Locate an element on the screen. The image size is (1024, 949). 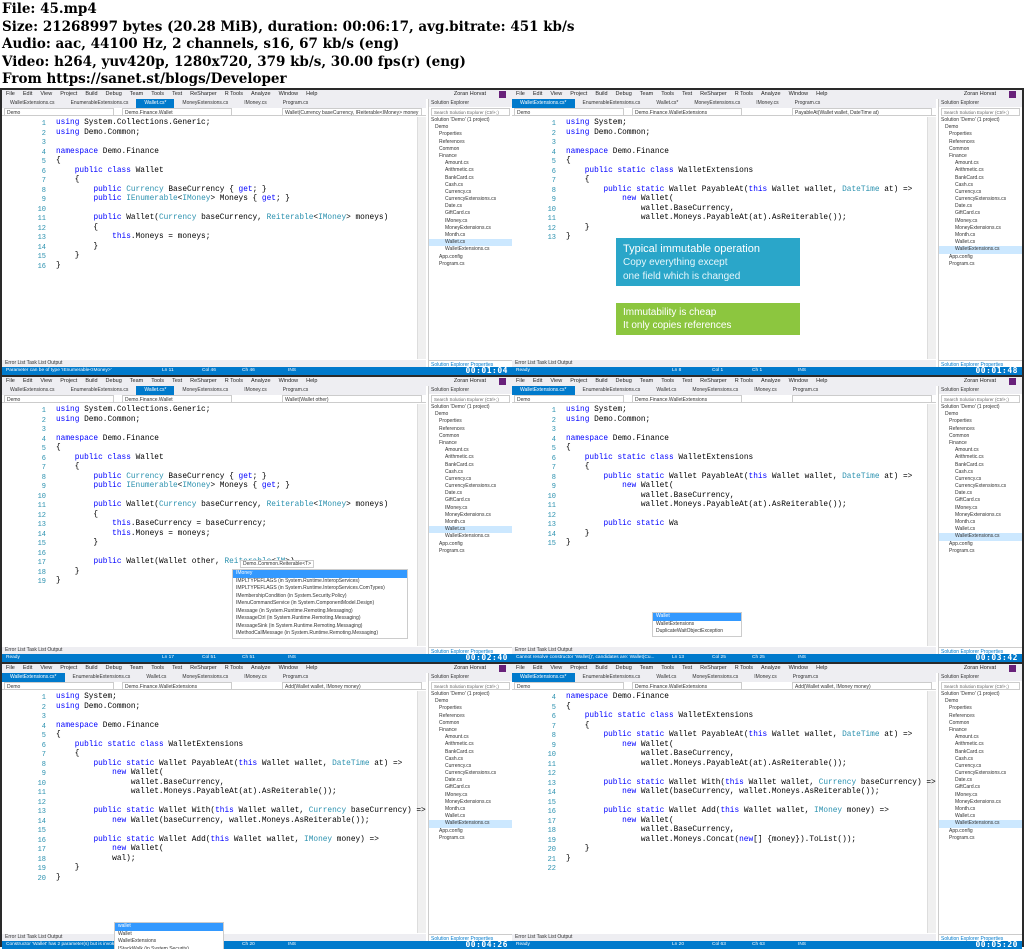
completion-item: IMoney is located at coordinates (320, 574).